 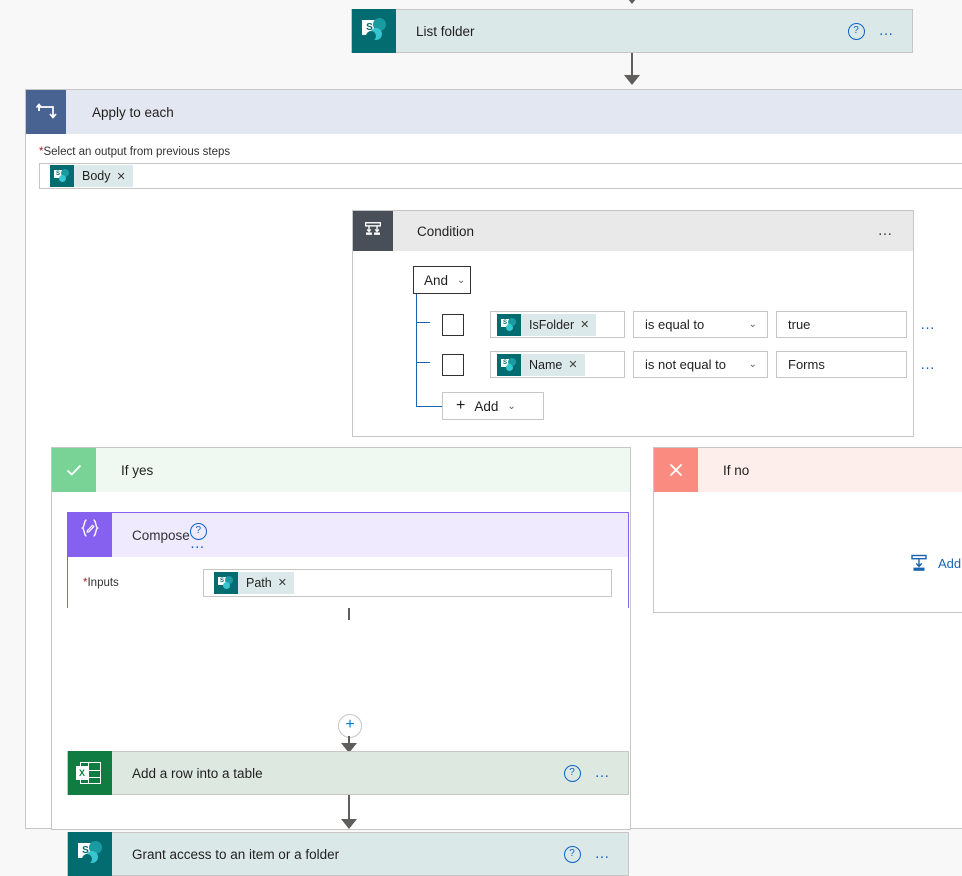 What do you see at coordinates (799, 324) in the screenshot?
I see `value-text: true` at bounding box center [799, 324].